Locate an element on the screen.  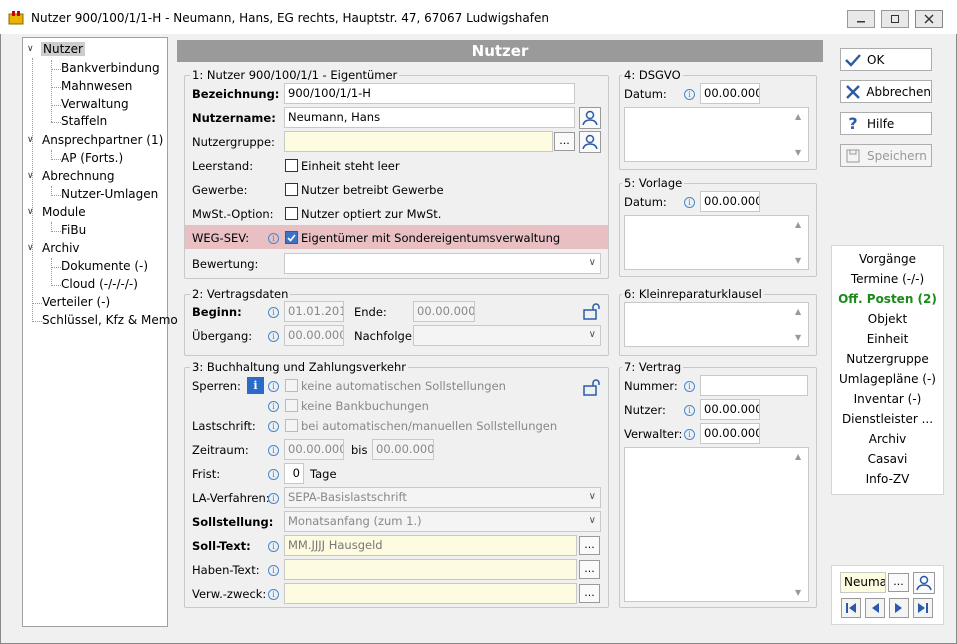
vertrag-memo: ▲ ▼ is located at coordinates (716, 524).